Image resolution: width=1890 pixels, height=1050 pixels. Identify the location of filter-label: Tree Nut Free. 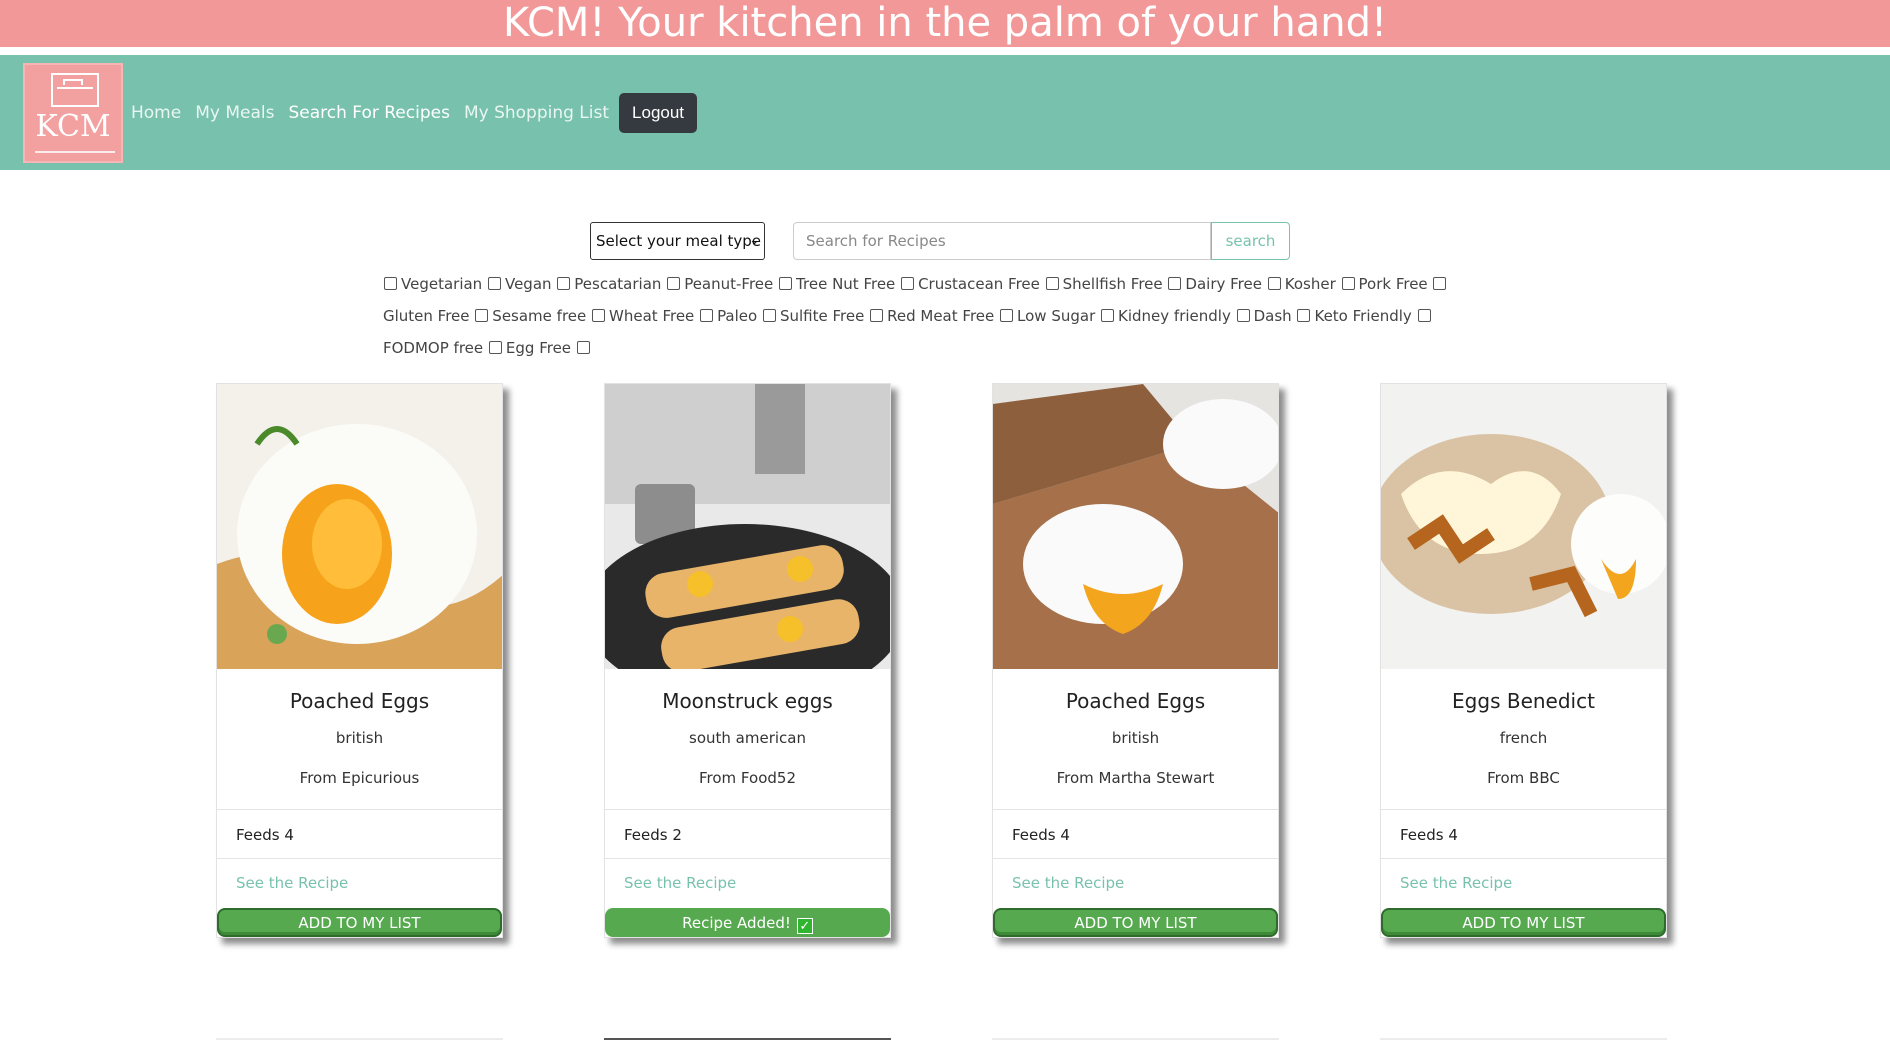
(846, 284).